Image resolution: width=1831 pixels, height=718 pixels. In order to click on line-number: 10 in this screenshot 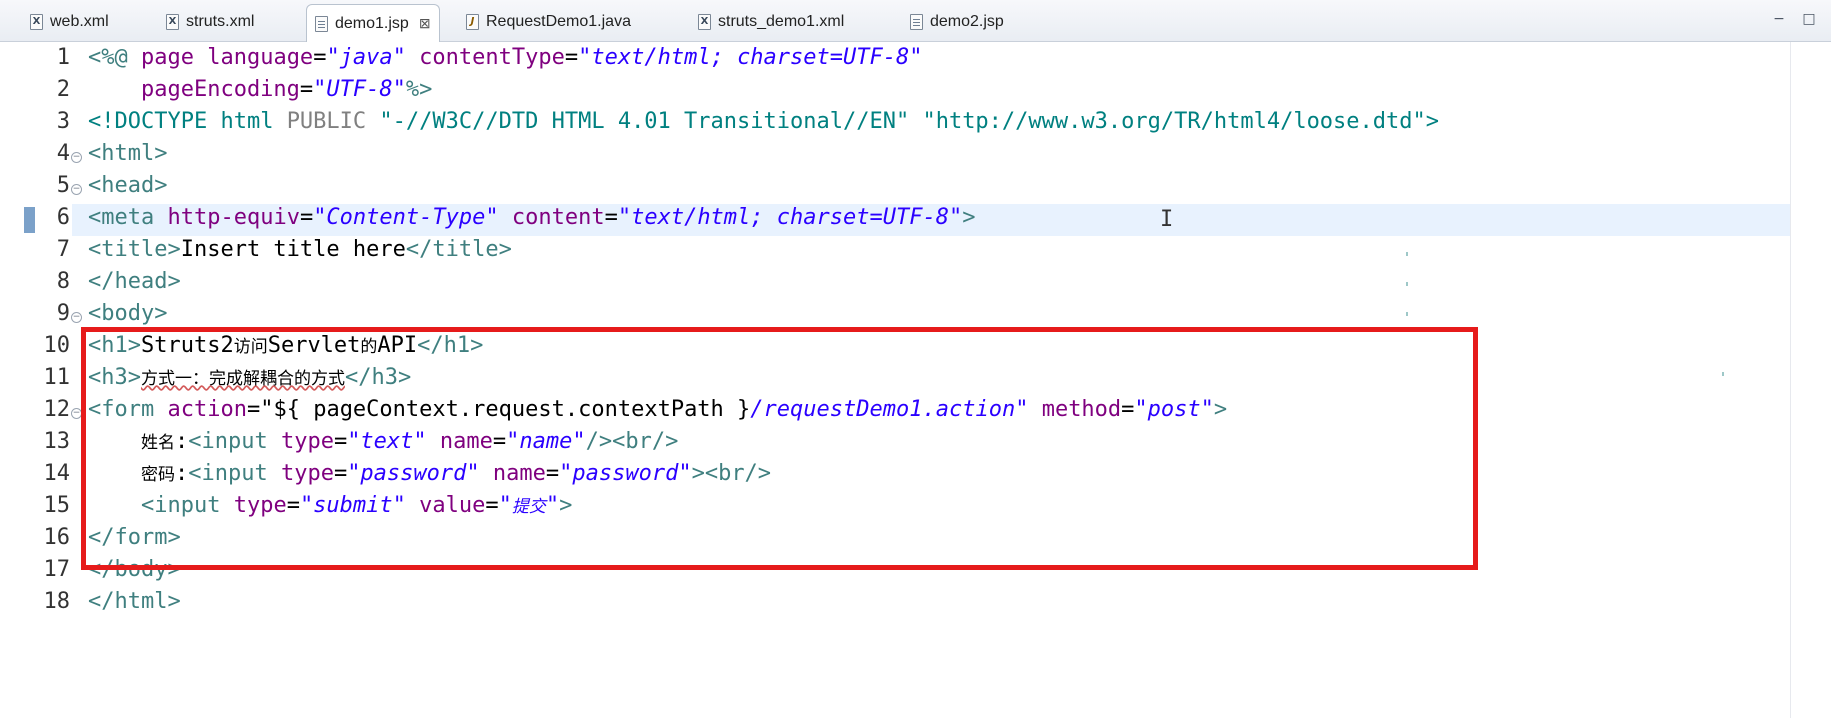, I will do `click(57, 345)`.